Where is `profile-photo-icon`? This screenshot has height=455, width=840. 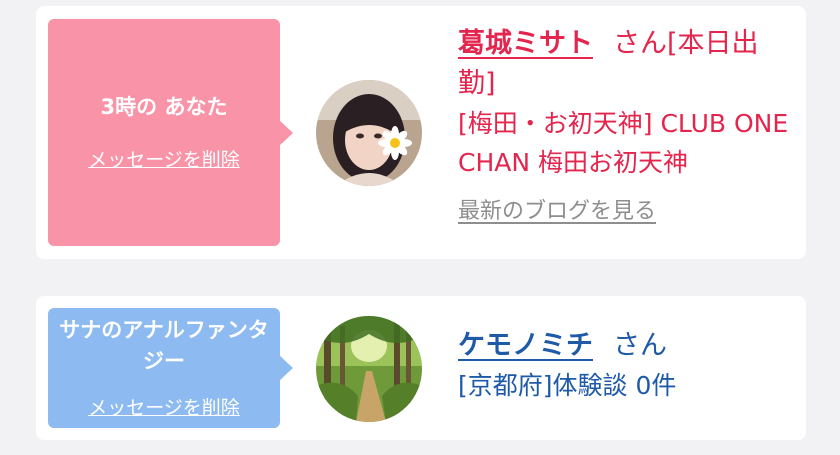
profile-photo-icon is located at coordinates (369, 133).